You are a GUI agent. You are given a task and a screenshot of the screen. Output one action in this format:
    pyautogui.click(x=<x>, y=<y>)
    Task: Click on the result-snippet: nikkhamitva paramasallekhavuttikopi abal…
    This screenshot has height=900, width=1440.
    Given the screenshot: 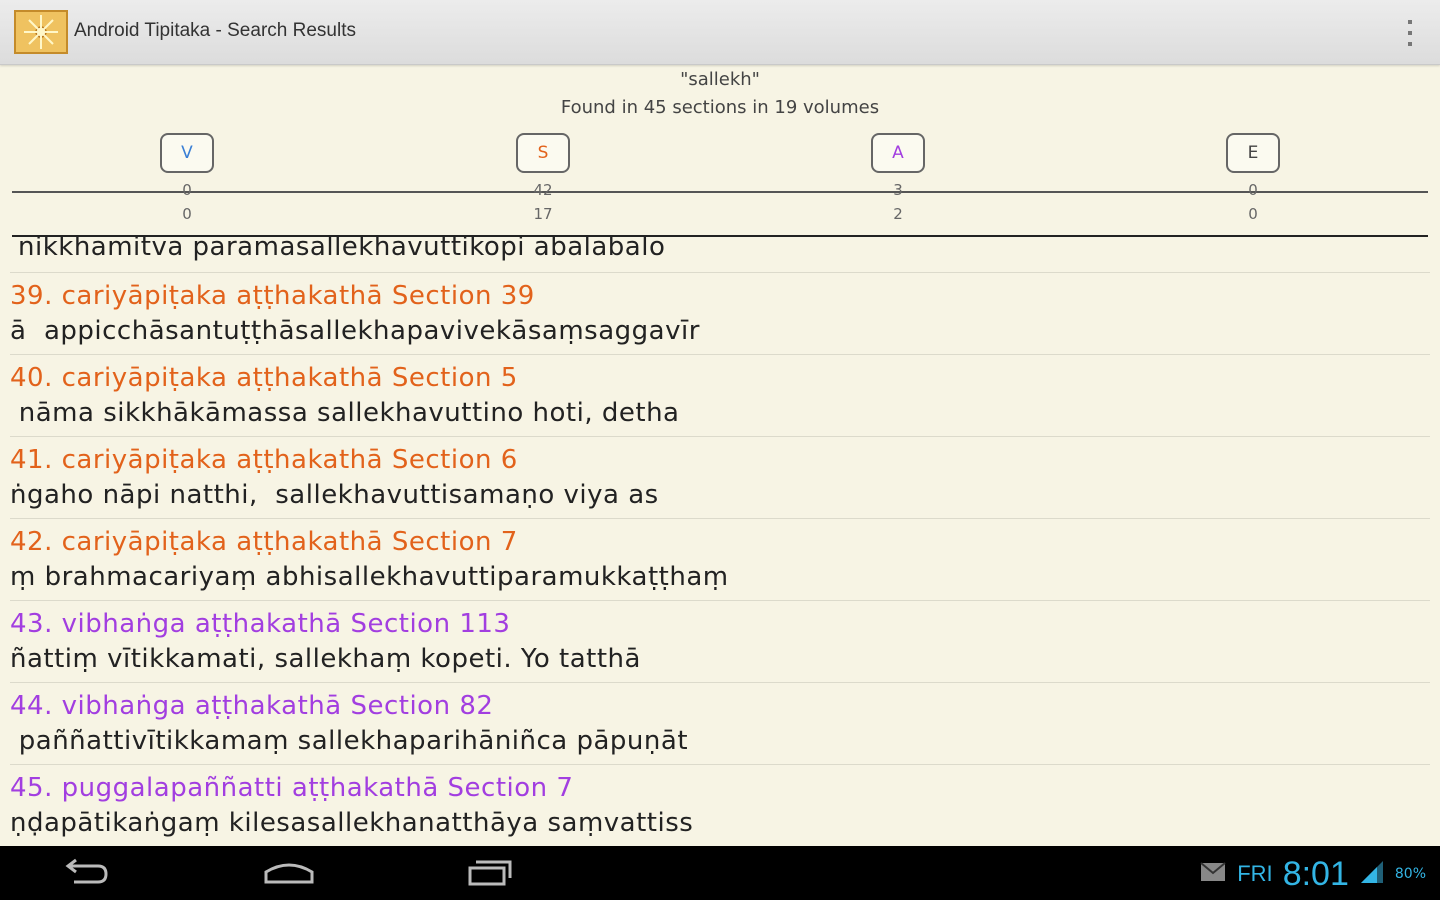 What is the action you would take?
    pyautogui.click(x=342, y=249)
    